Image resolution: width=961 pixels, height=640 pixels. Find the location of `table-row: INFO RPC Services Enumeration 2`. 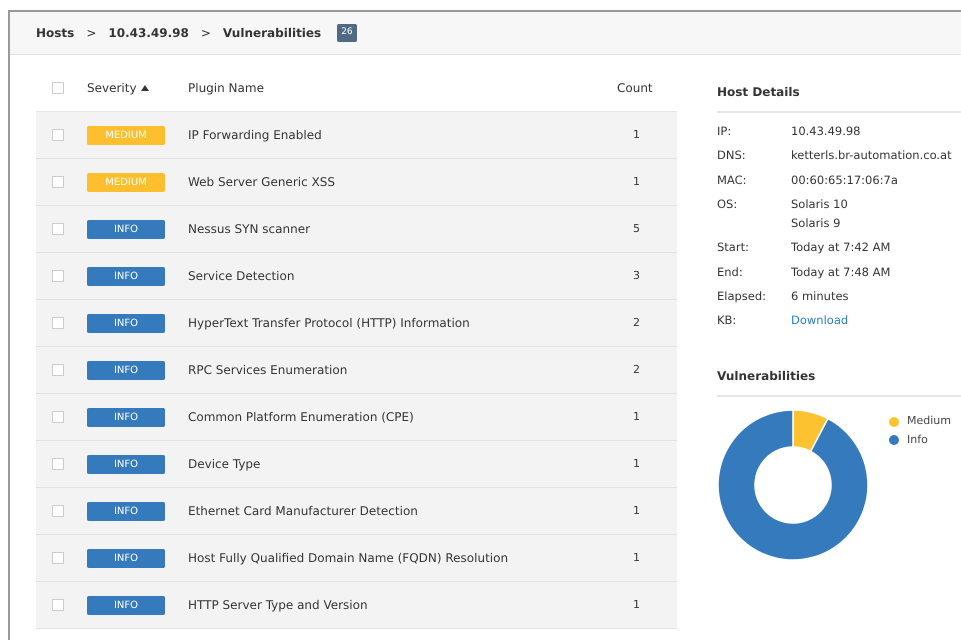

table-row: INFO RPC Services Enumeration 2 is located at coordinates (356, 370).